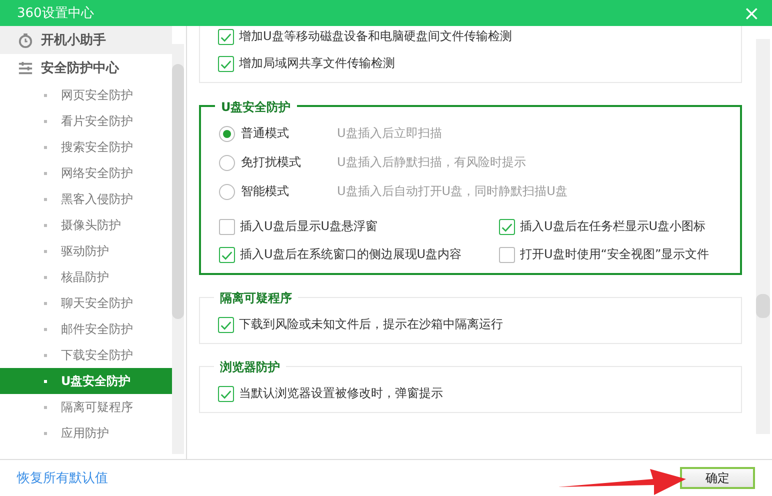 The height and width of the screenshot is (496, 772). I want to click on radio-label: 免打扰模式, so click(271, 162).